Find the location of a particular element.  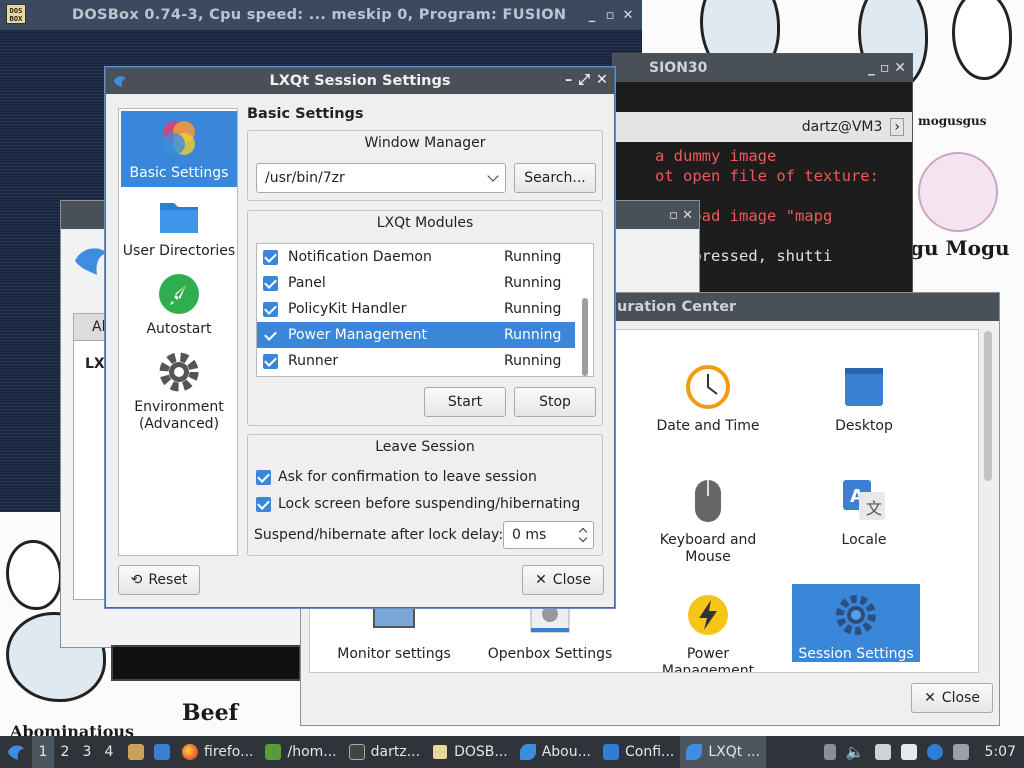

minimize-button: – is located at coordinates (568, 80).